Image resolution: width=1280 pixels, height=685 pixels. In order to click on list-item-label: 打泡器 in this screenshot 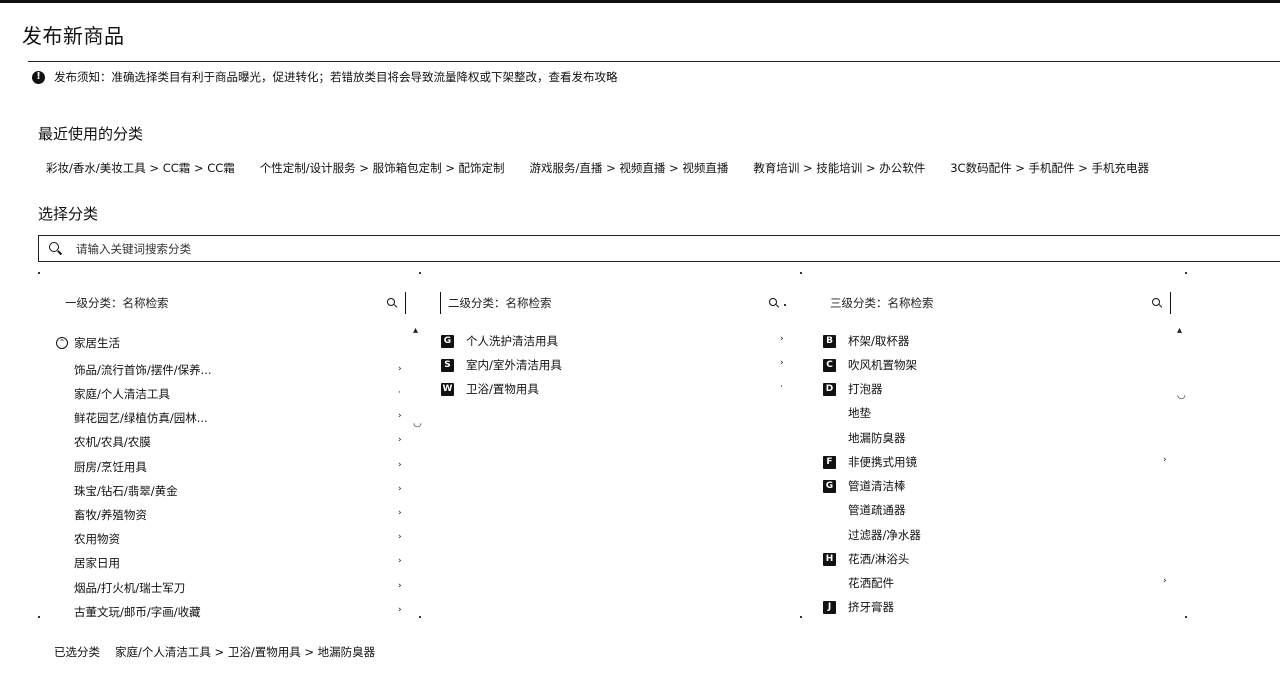, I will do `click(865, 389)`.